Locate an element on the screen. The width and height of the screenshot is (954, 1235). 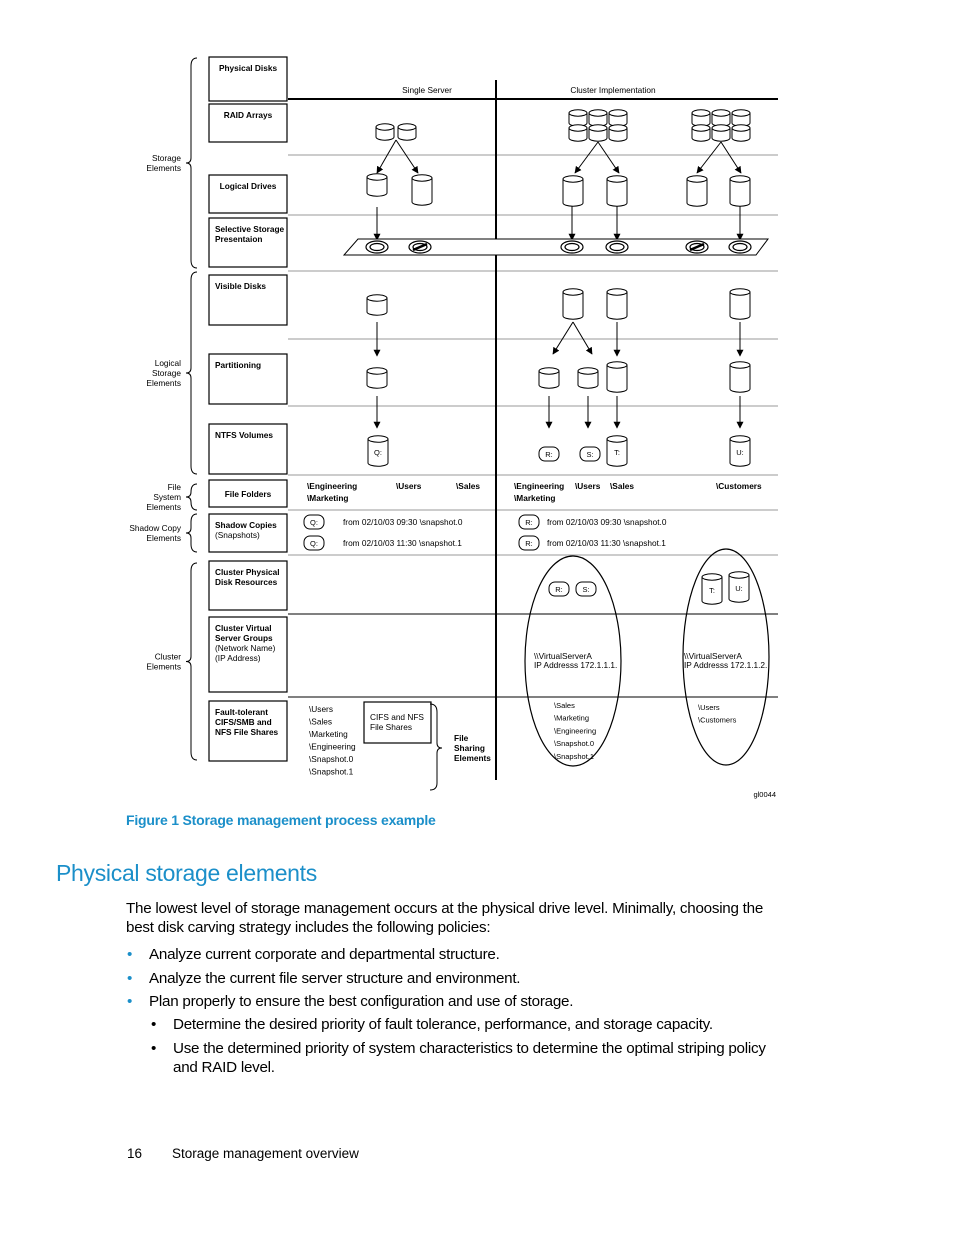
share-label: \Marketing is located at coordinates (328, 734).